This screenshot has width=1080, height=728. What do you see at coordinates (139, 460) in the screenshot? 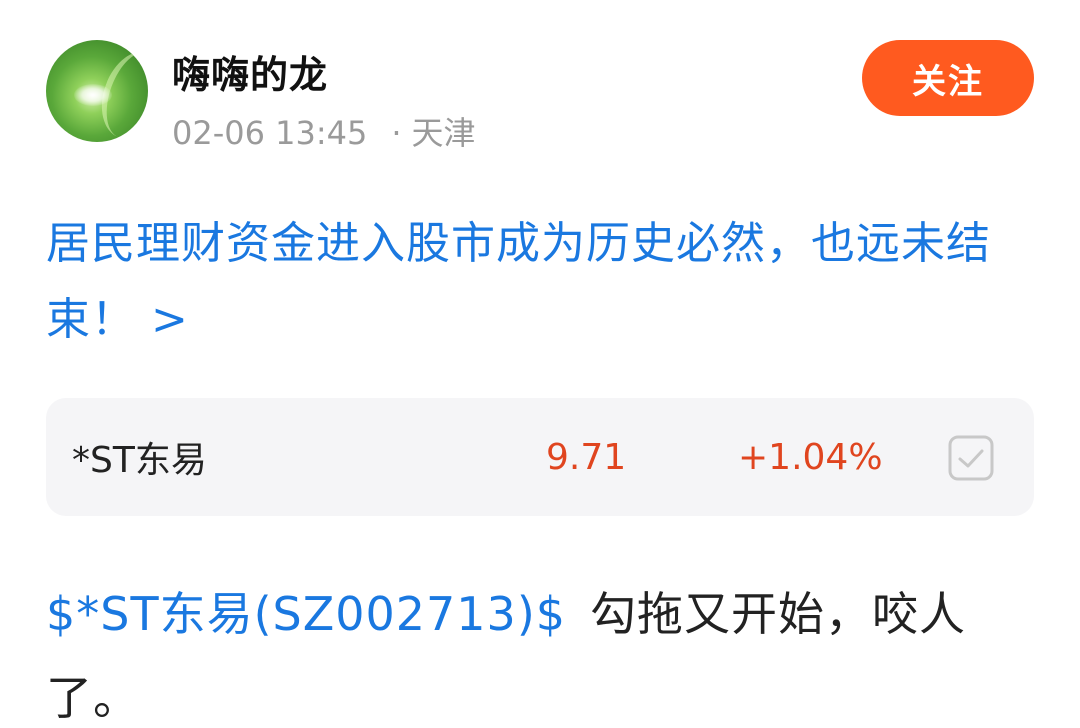
I see `stock-name: *ST东易` at bounding box center [139, 460].